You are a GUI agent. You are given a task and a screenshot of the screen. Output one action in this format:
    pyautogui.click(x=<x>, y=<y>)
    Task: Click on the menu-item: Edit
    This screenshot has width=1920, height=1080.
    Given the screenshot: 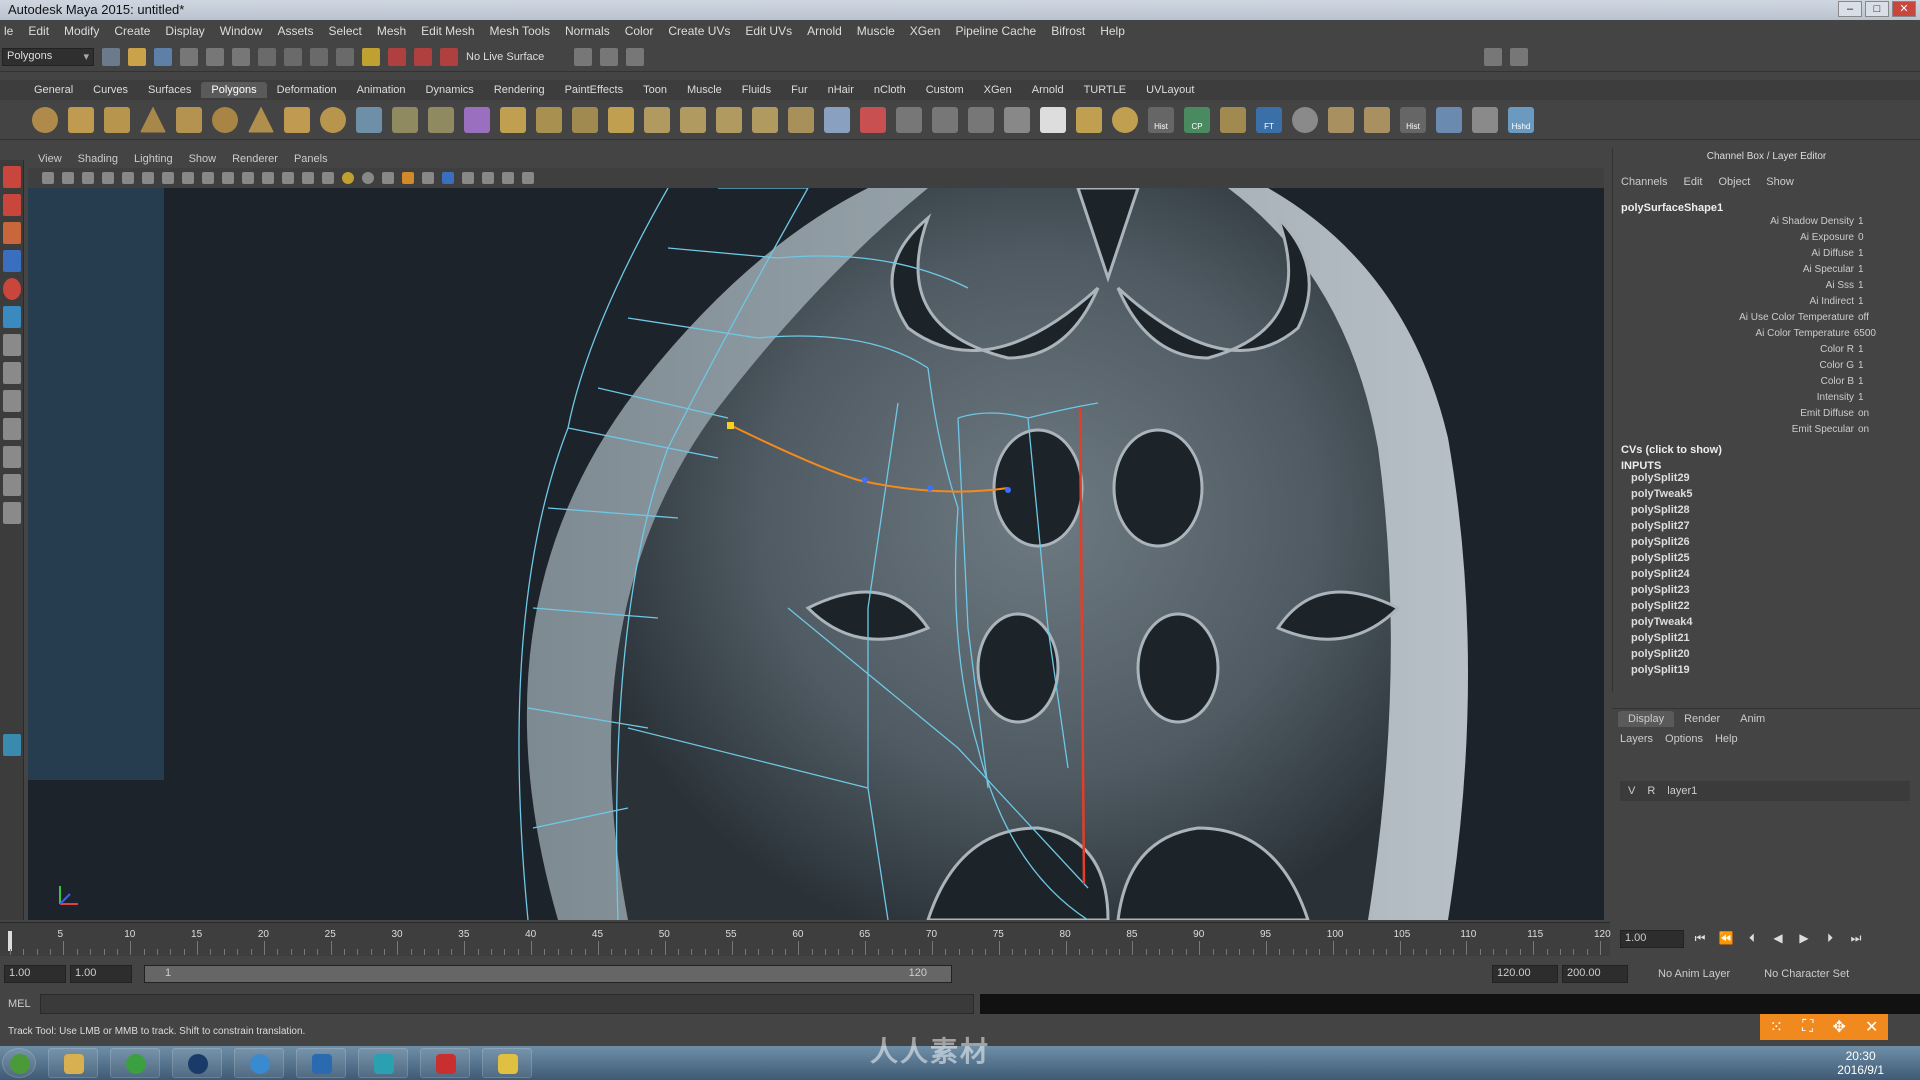 What is the action you would take?
    pyautogui.click(x=38, y=31)
    